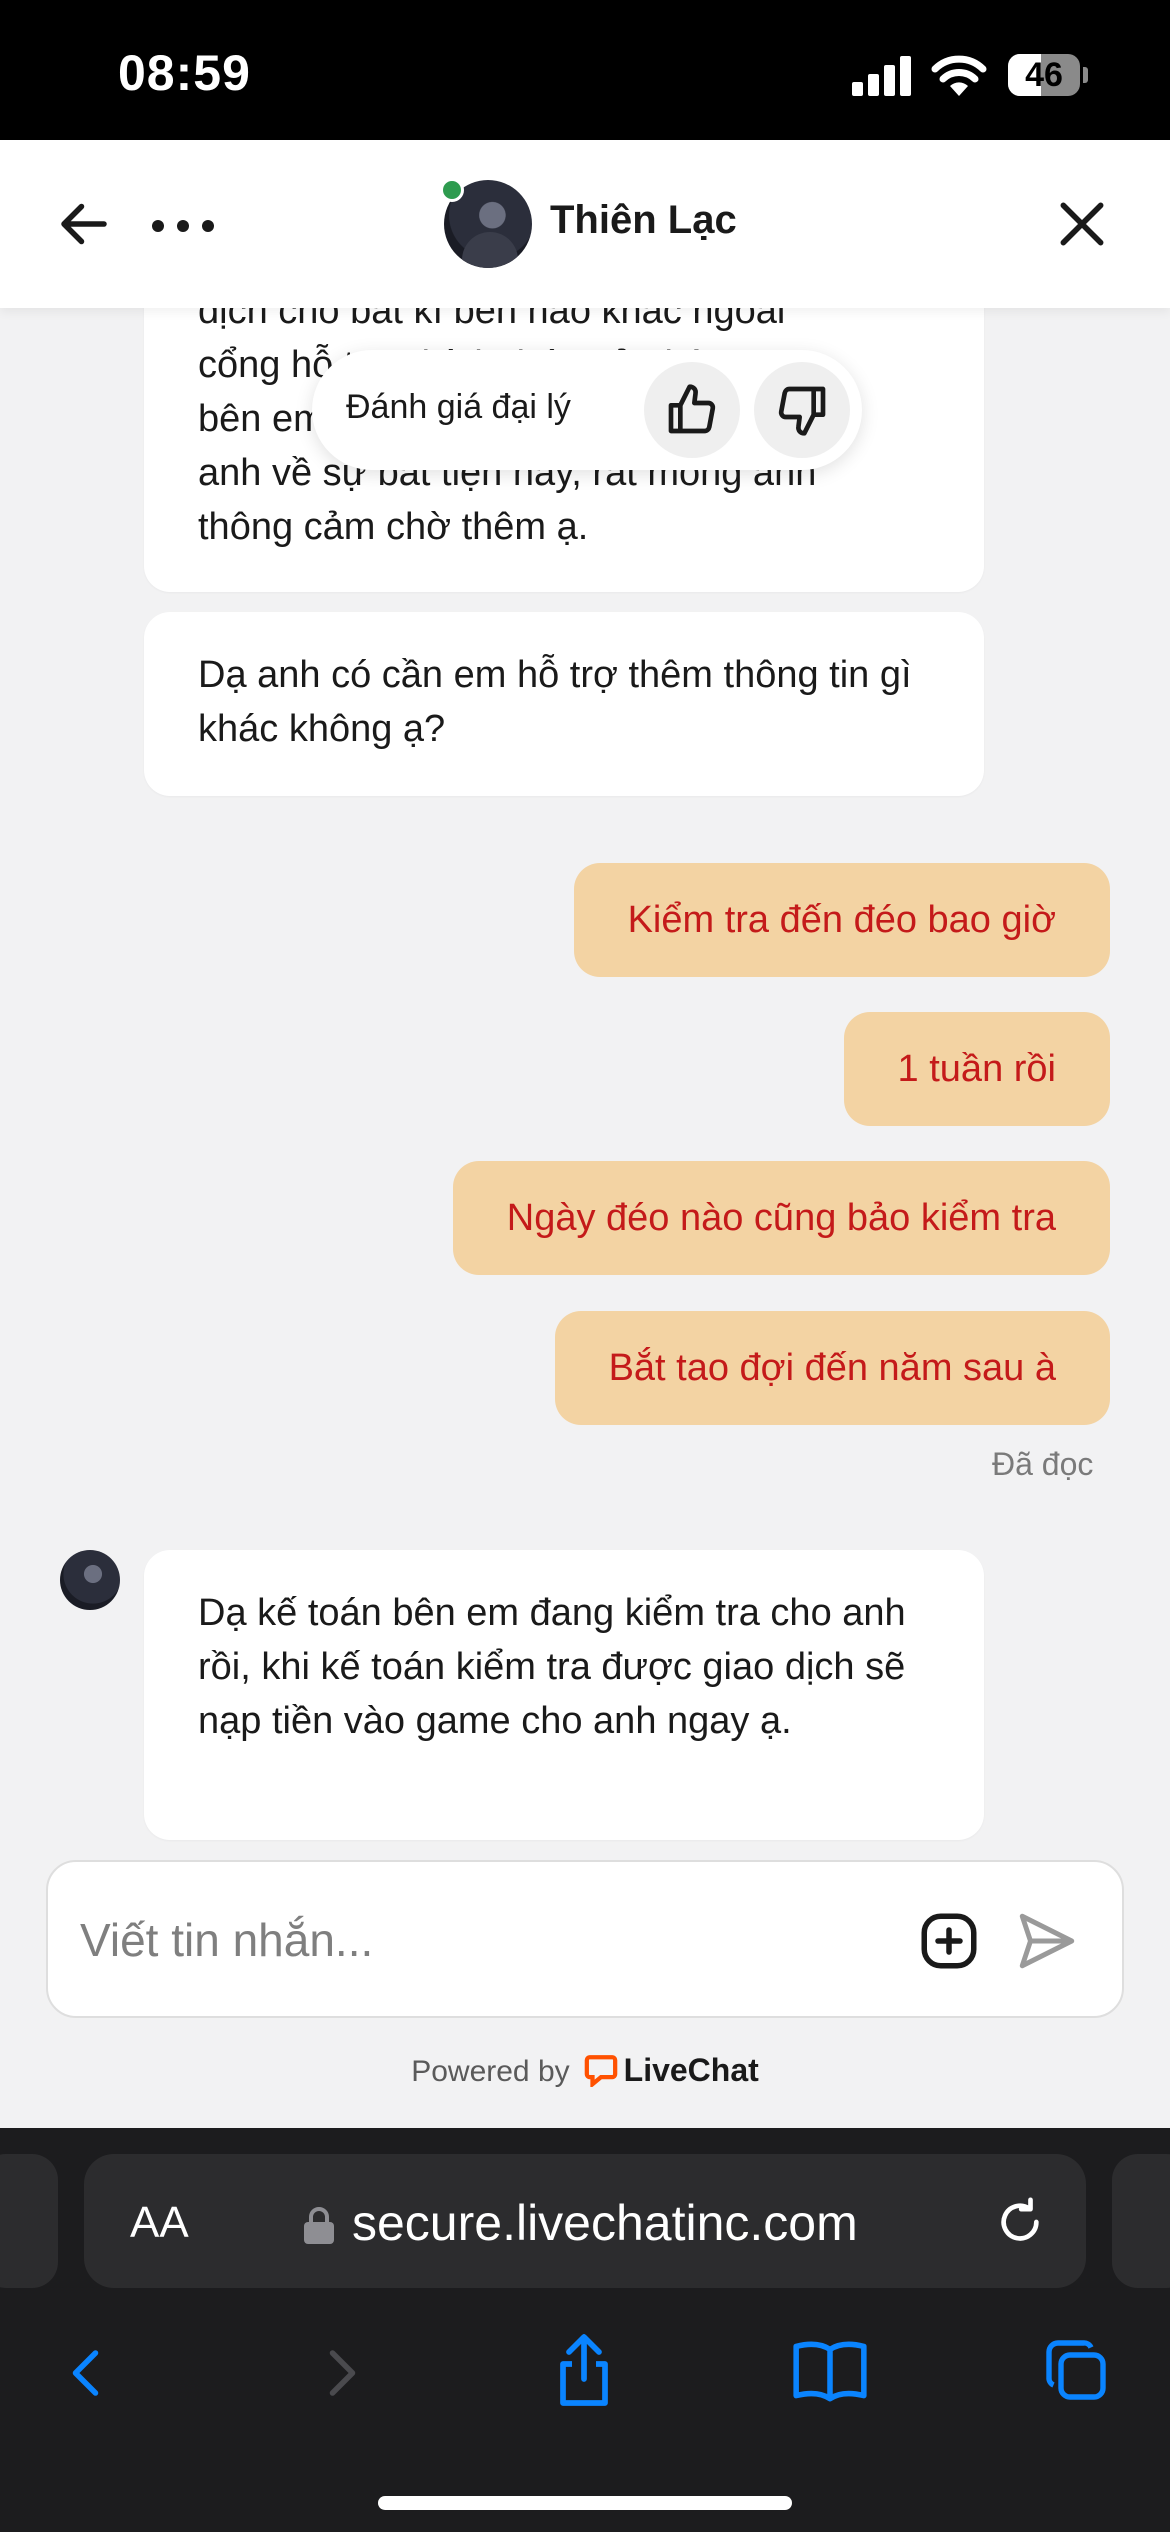  I want to click on thumbs-down-button, so click(802, 410).